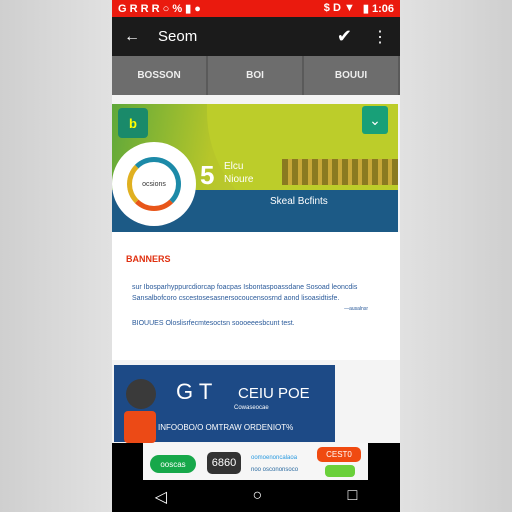 Image resolution: width=512 pixels, height=512 pixels. I want to click on page-title: Seom, so click(178, 36).